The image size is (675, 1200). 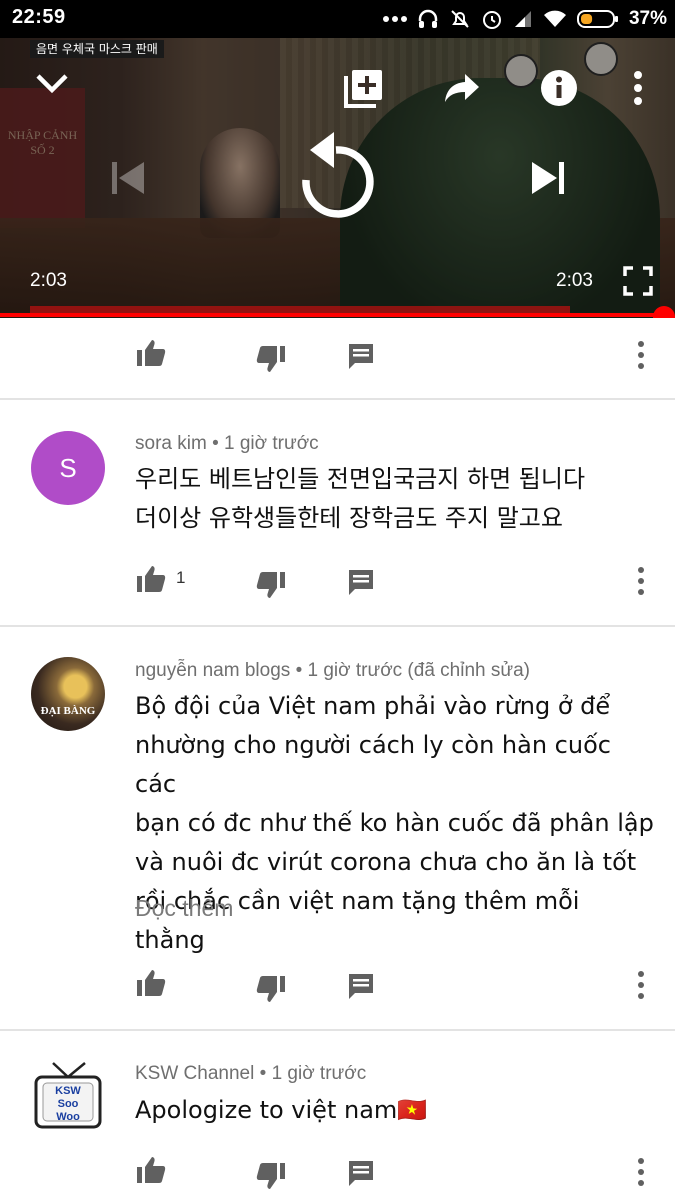 What do you see at coordinates (266, 1110) in the screenshot?
I see `comment-line: Apologize to việt nam` at bounding box center [266, 1110].